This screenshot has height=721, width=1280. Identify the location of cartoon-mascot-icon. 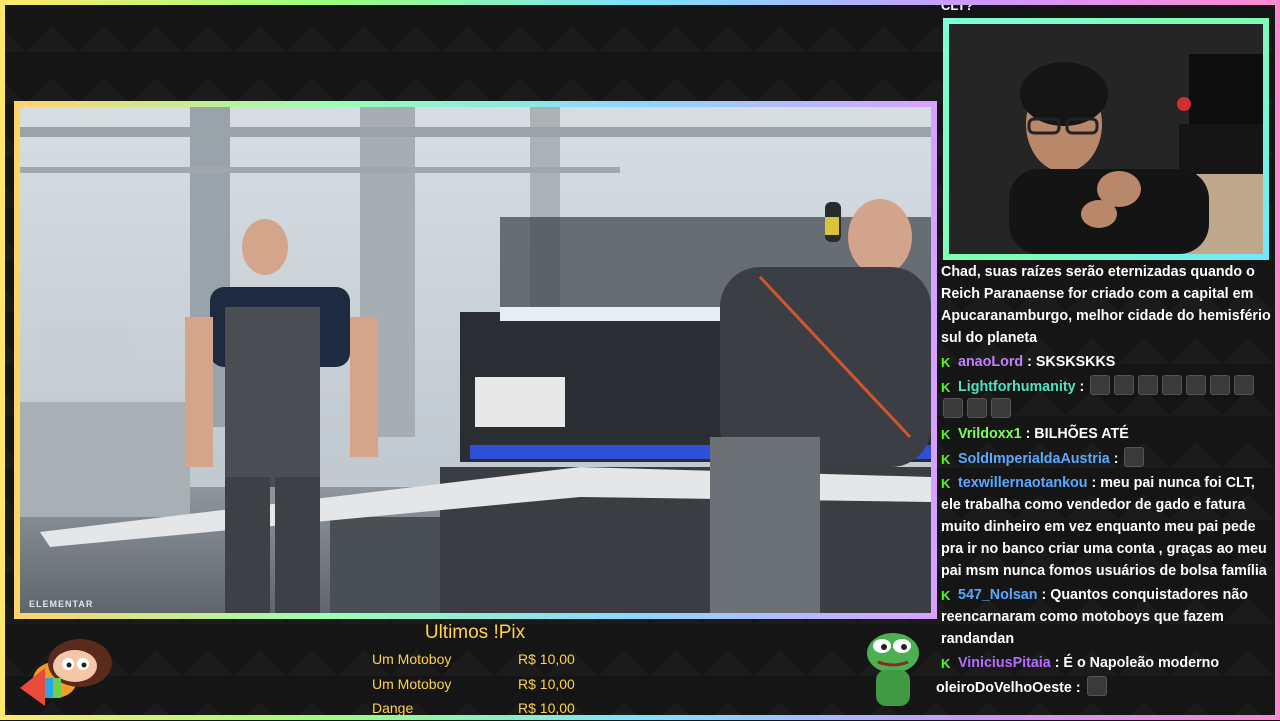
(66, 672).